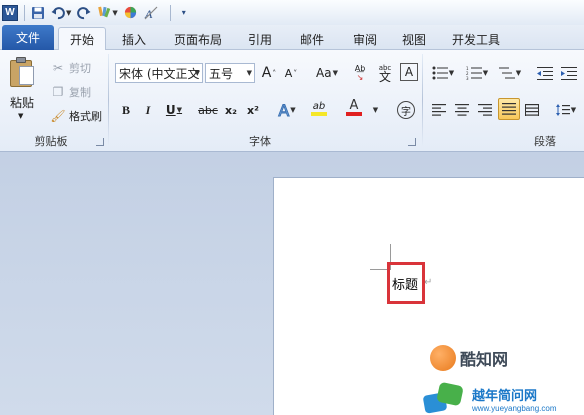  I want to click on superscript-button: x², so click(253, 110).